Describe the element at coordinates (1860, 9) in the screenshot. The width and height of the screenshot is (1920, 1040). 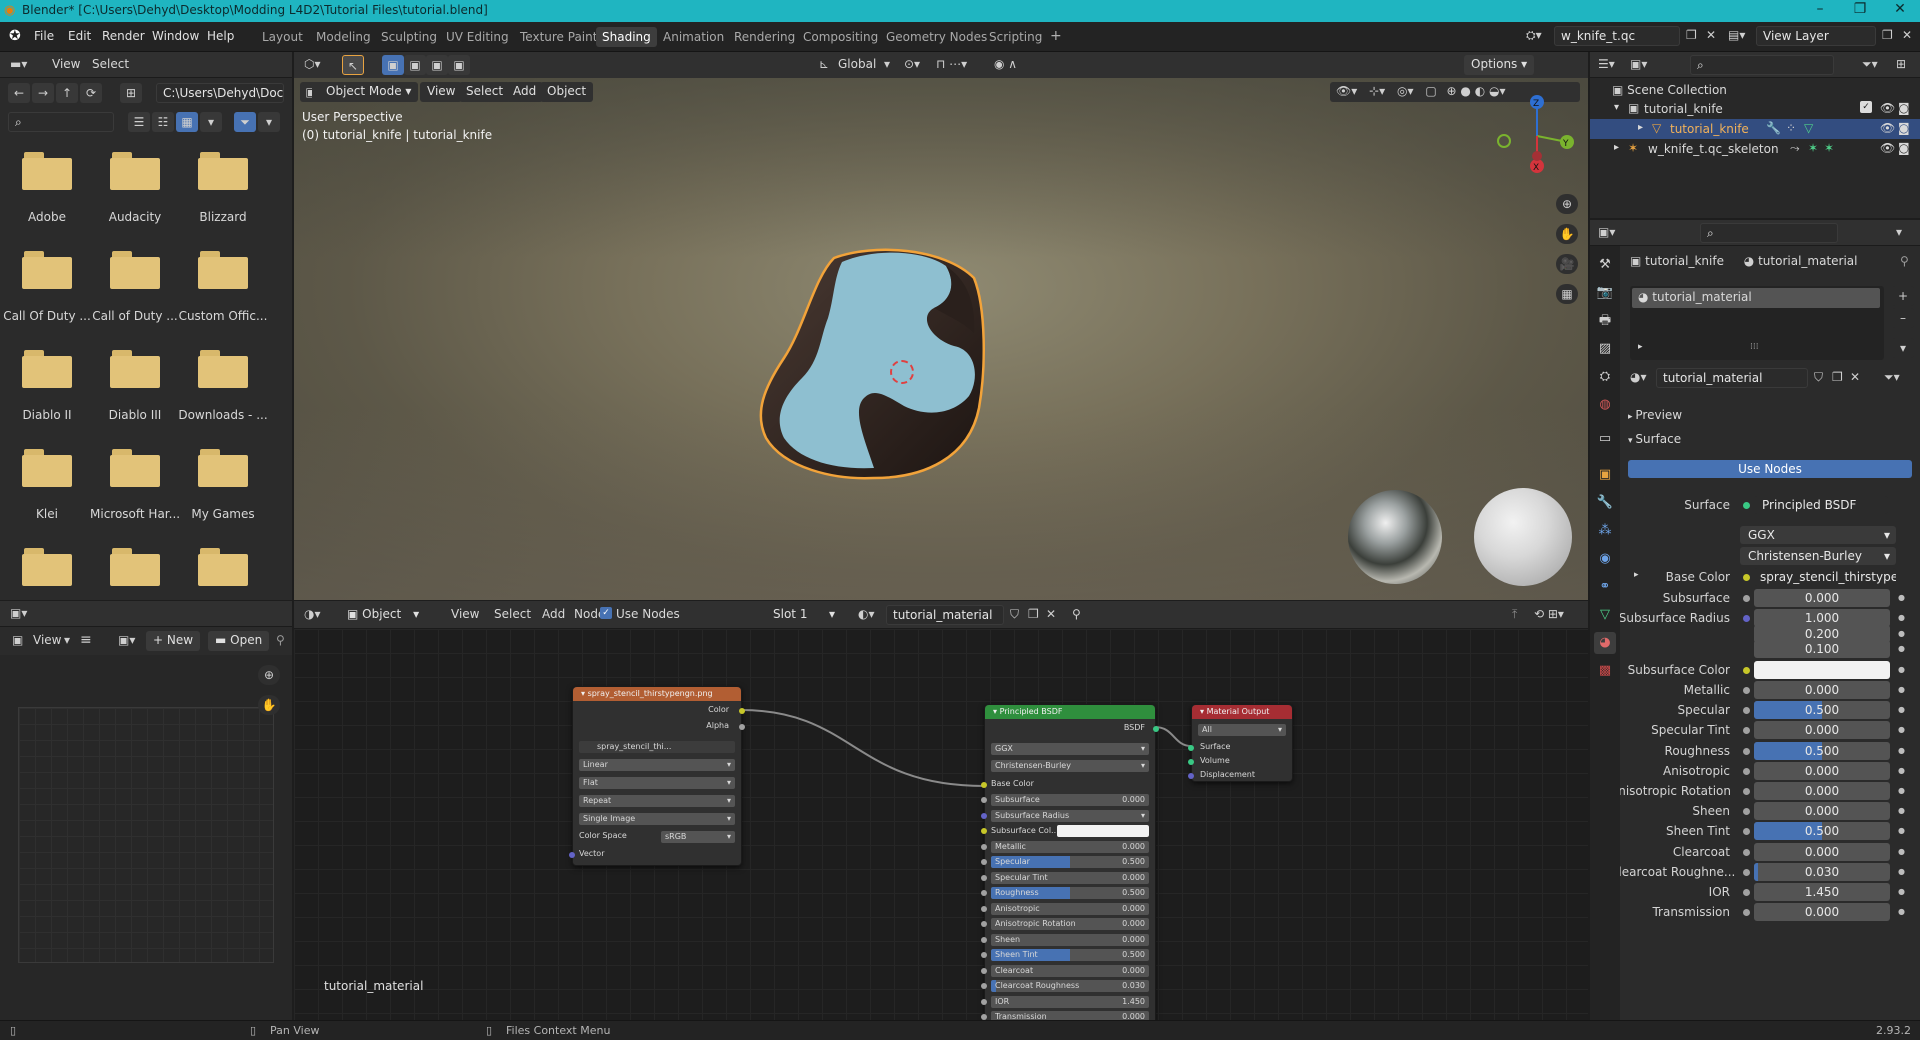
I see `maximize-button: ❐` at that location.